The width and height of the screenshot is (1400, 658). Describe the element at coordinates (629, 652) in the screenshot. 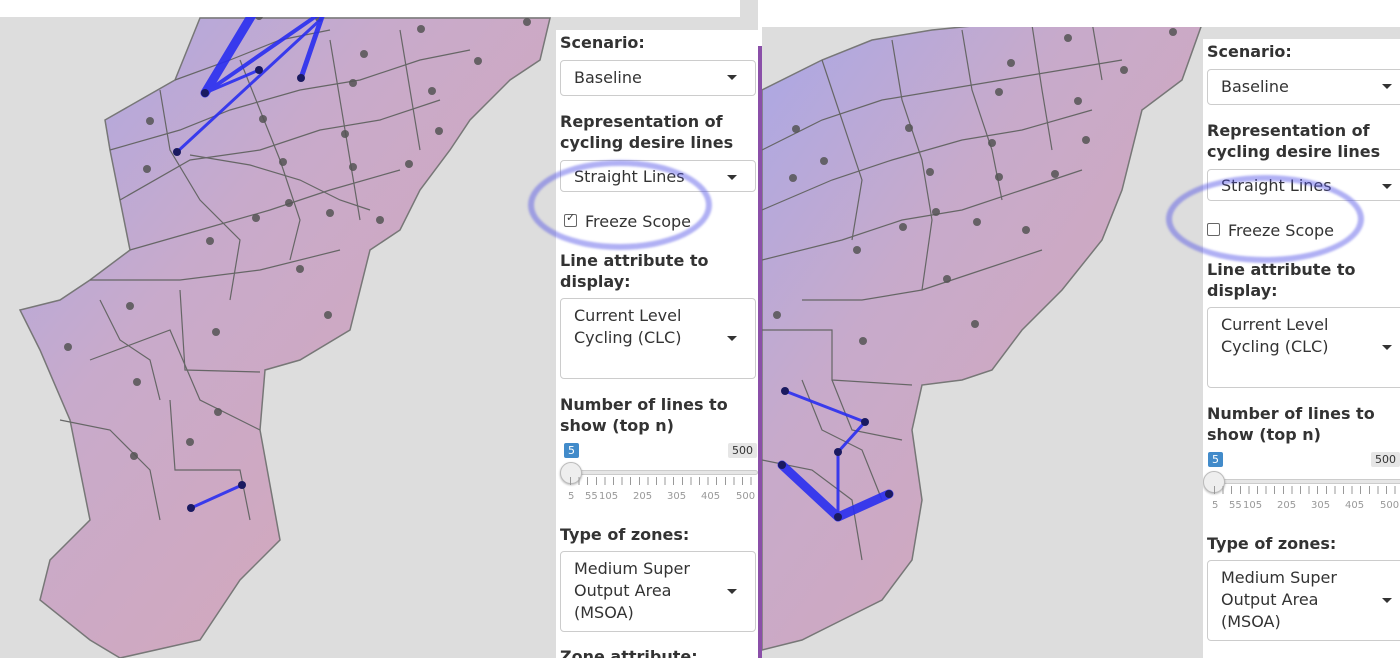

I see `zone-attribute-label: Zone attribute:` at that location.